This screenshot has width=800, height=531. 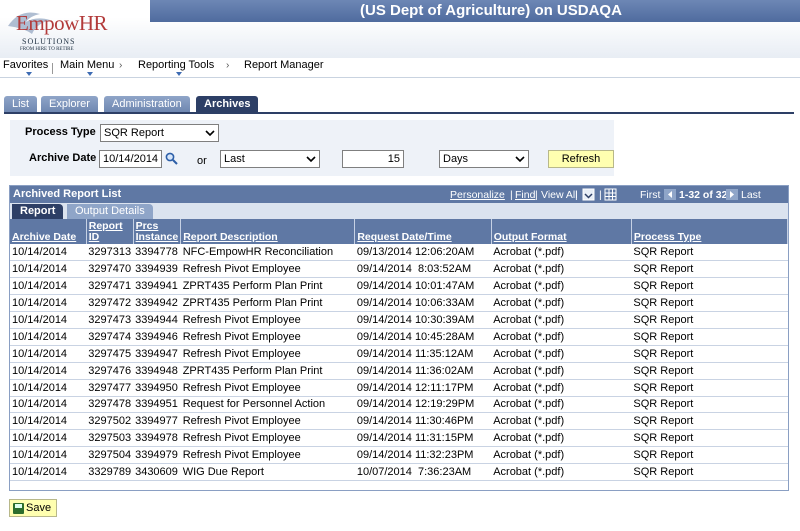 What do you see at coordinates (69, 104) in the screenshot?
I see `tab-explorer: Explorer` at bounding box center [69, 104].